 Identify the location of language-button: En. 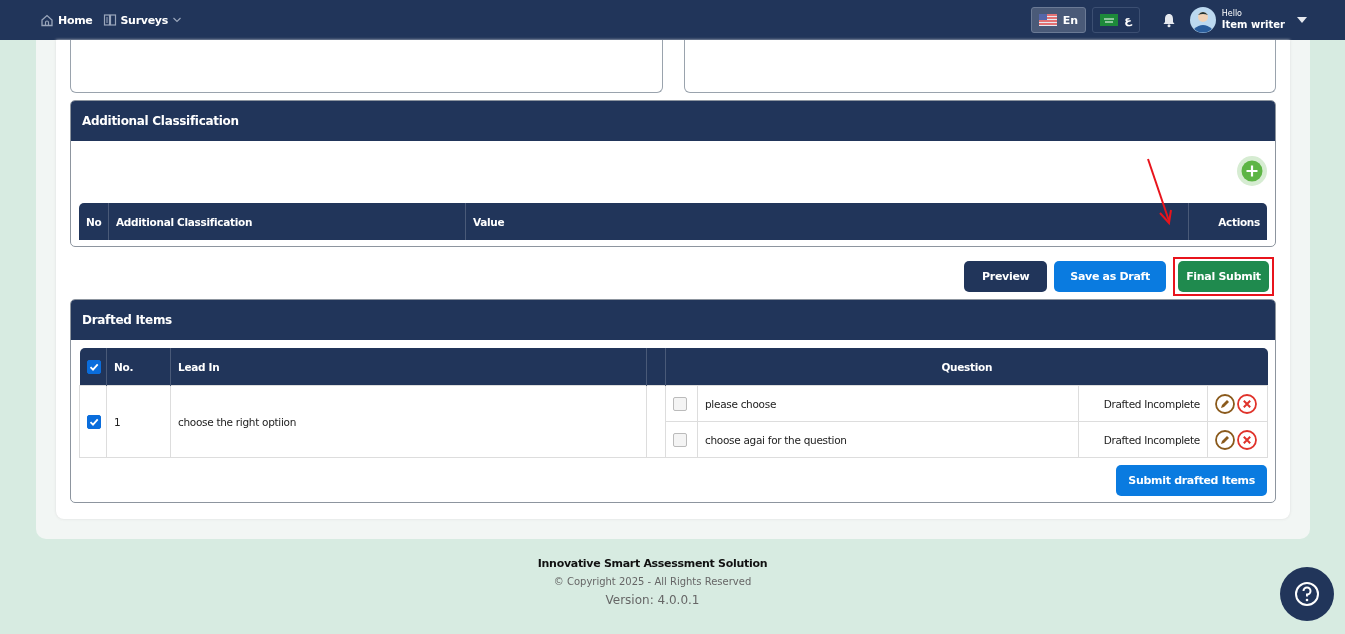
(1058, 20).